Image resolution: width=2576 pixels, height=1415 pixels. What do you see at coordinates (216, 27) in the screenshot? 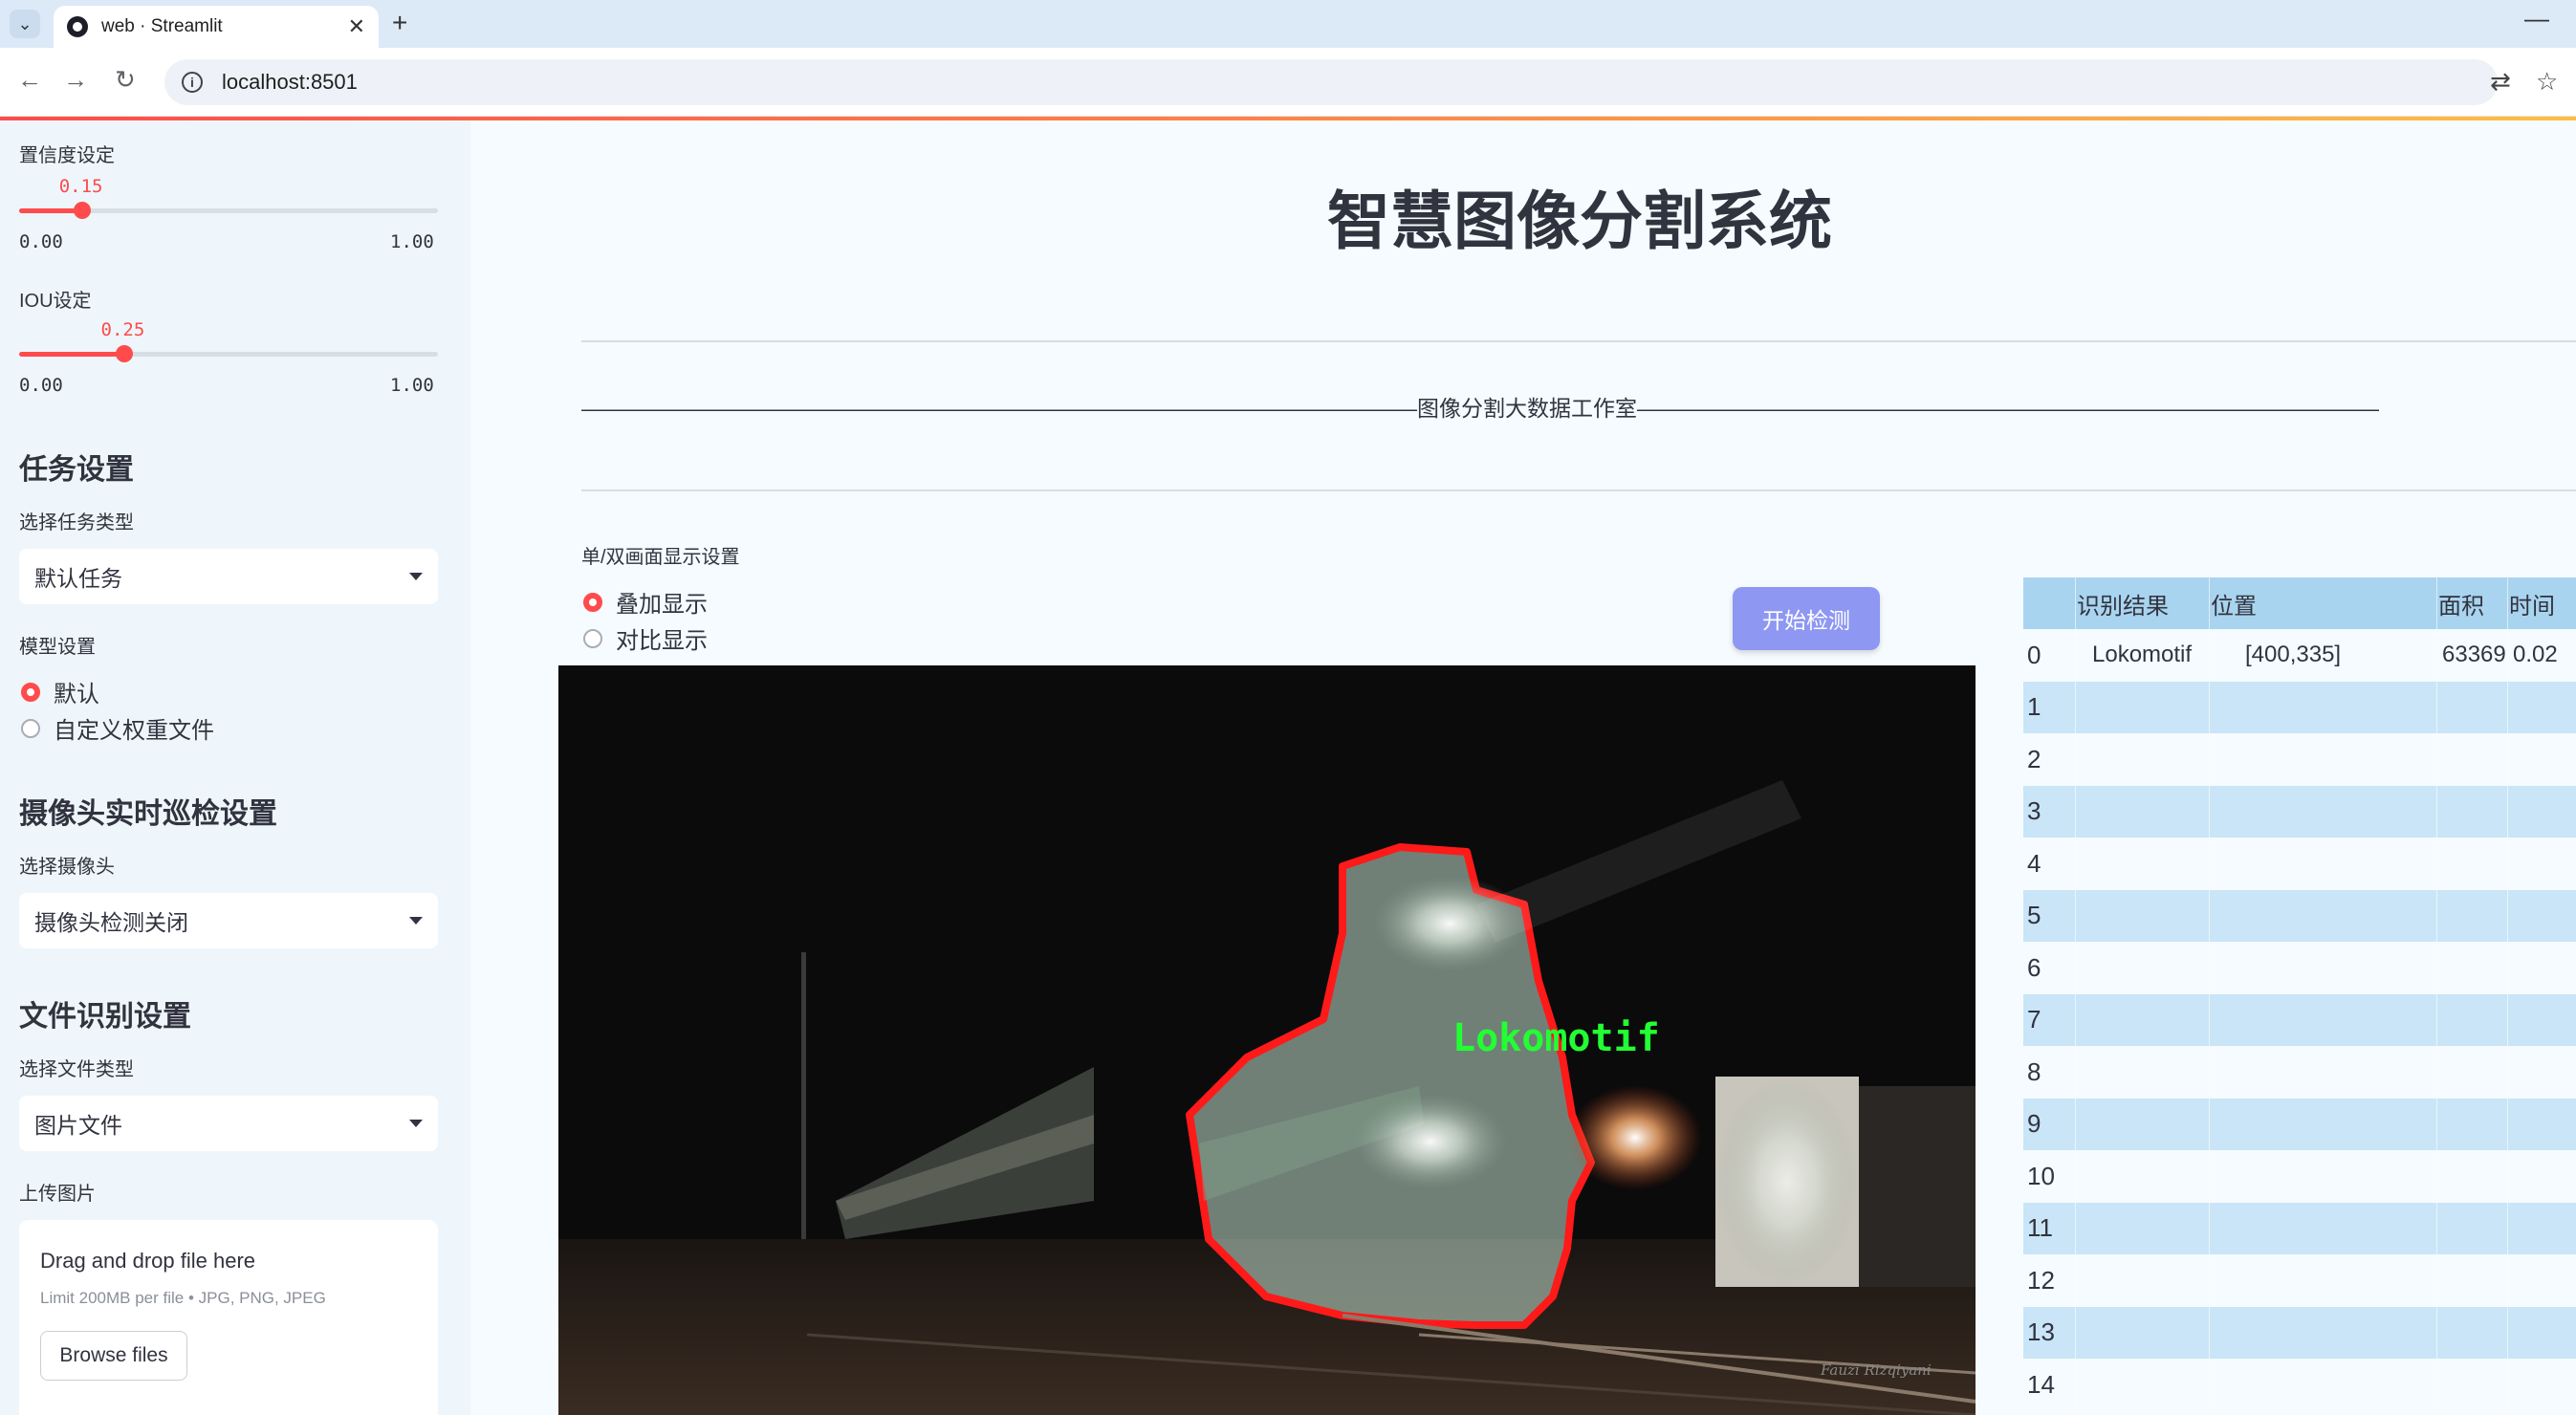
I see `browser-tab: web · Streamlit ✕` at bounding box center [216, 27].